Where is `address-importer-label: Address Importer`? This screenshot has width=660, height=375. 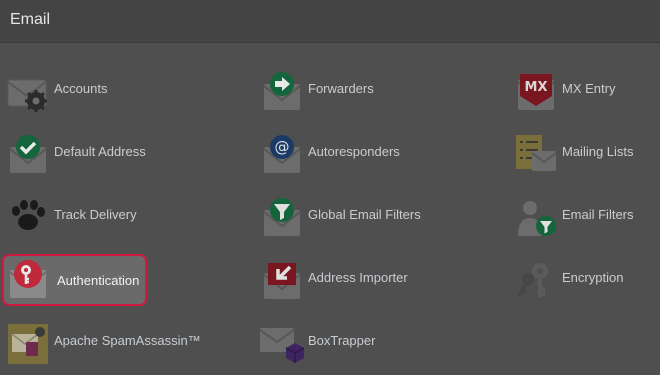
address-importer-label: Address Importer is located at coordinates (358, 277).